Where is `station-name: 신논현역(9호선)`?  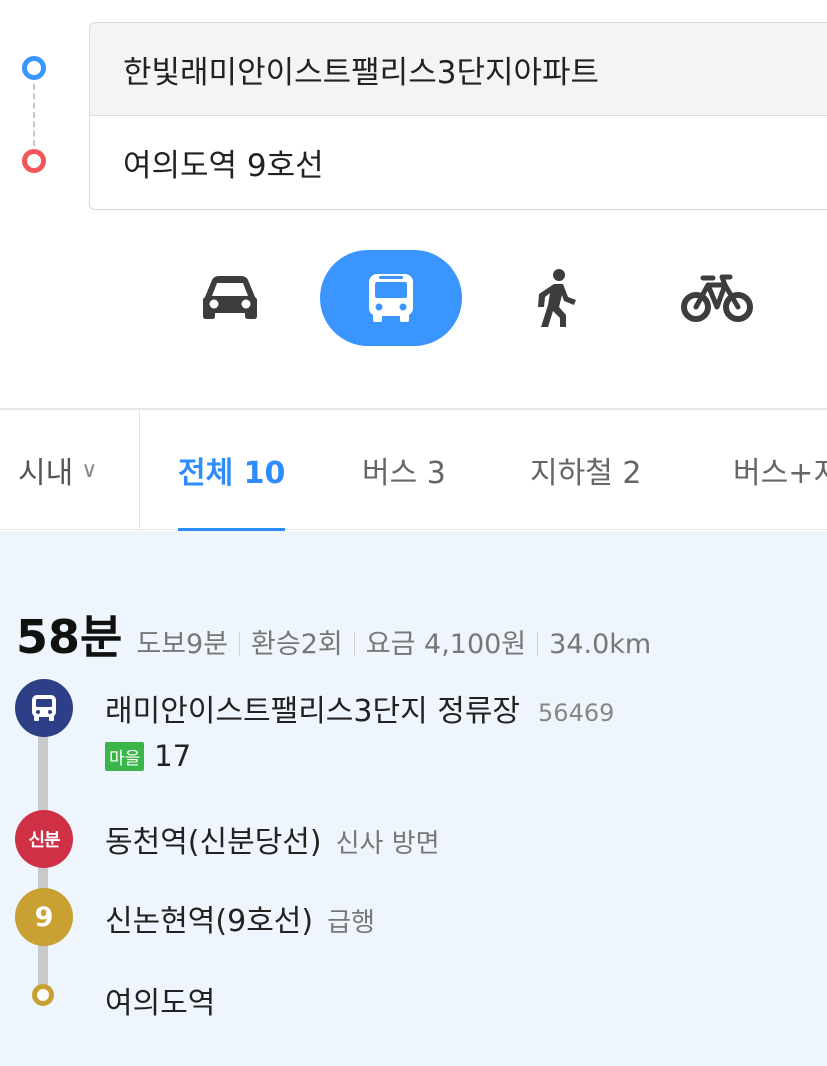
station-name: 신논현역(9호선) is located at coordinates (209, 921).